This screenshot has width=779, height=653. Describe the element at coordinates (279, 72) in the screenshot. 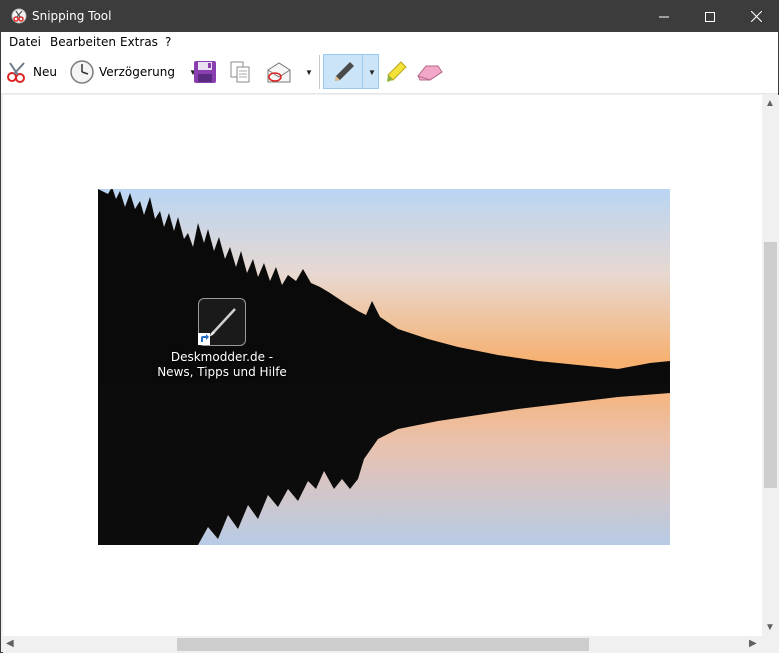

I see `send-email-icon` at that location.